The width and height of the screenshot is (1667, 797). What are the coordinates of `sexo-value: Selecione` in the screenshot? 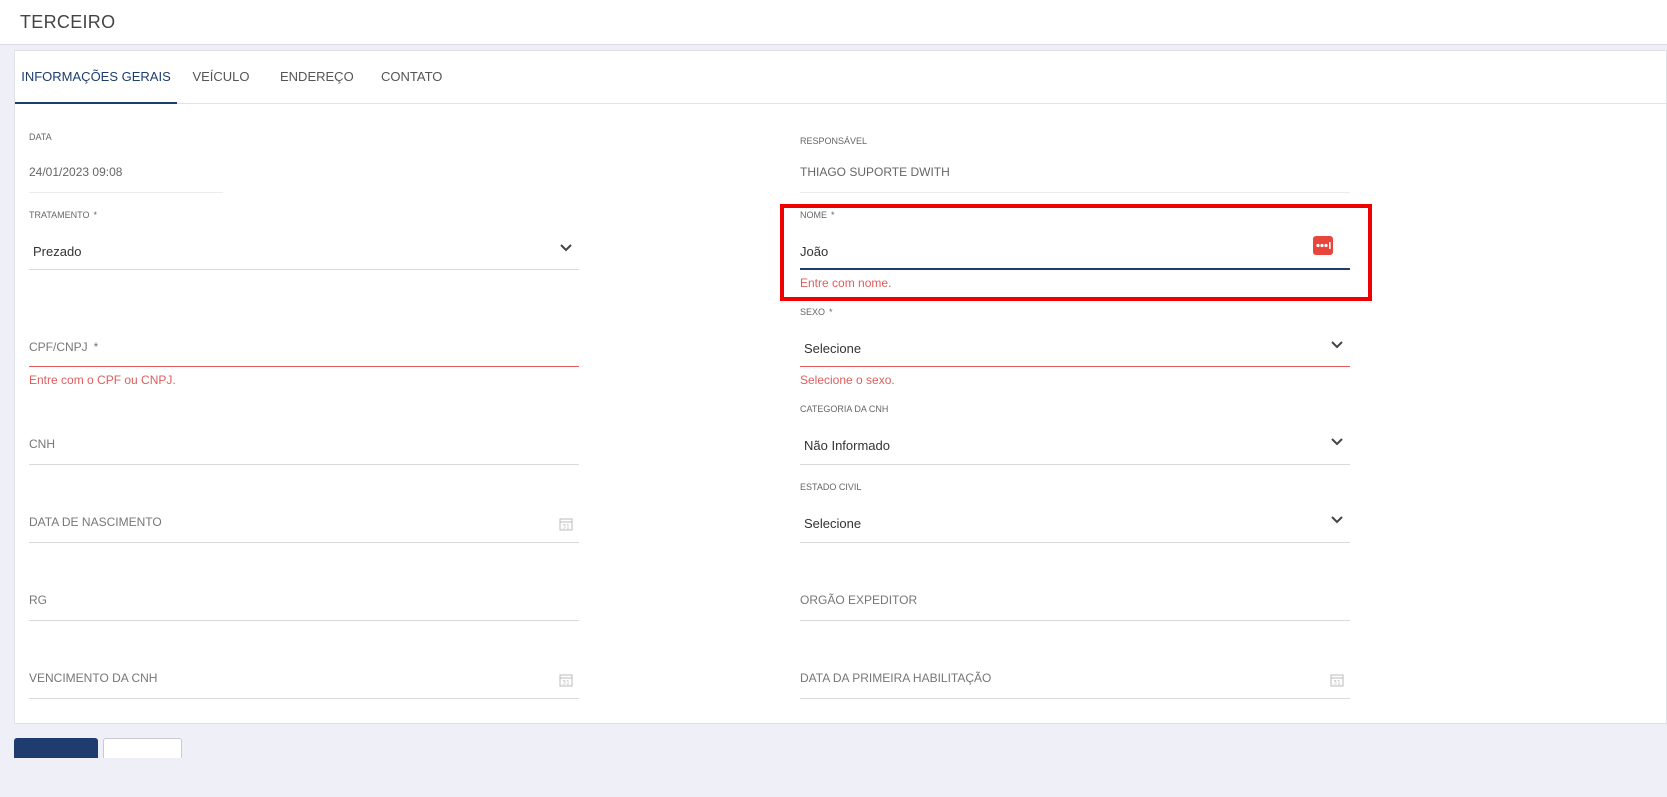 It's located at (833, 348).